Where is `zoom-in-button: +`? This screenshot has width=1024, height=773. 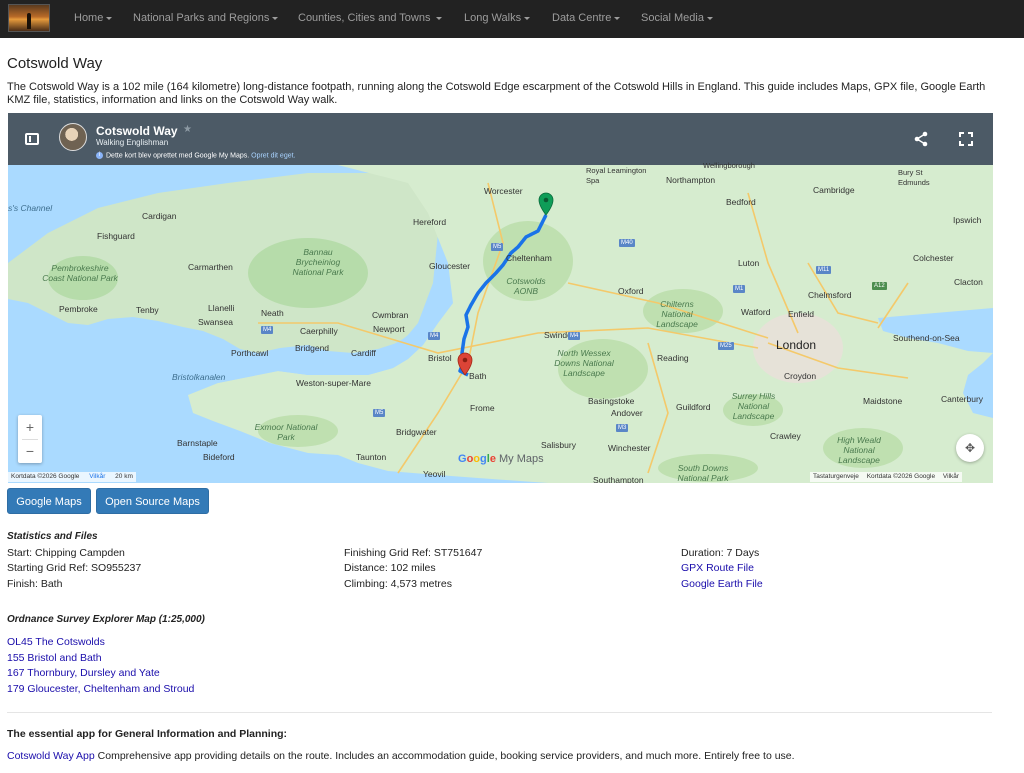
zoom-in-button: + is located at coordinates (30, 427).